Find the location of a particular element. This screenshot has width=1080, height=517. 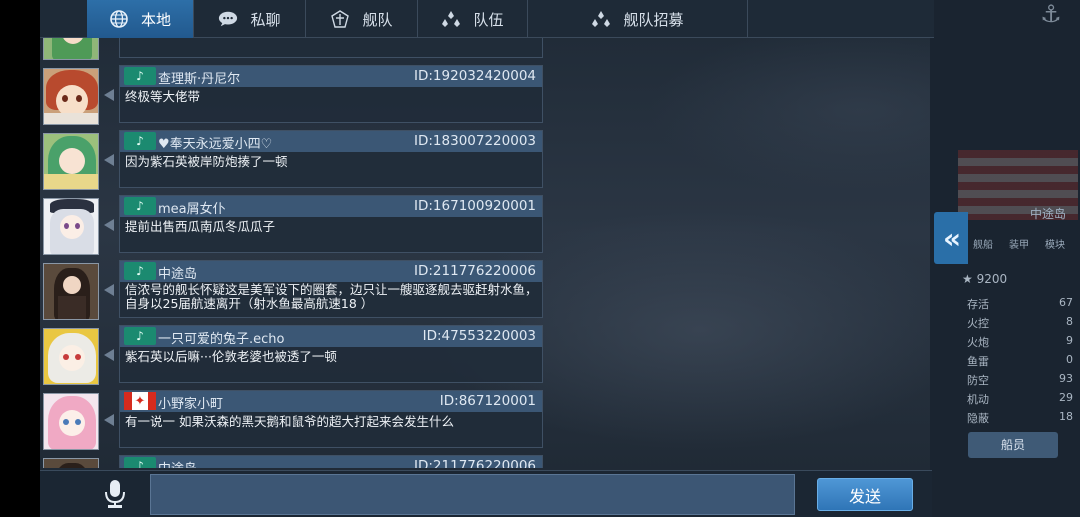

canada-flag-icon: ✦ is located at coordinates (140, 401).